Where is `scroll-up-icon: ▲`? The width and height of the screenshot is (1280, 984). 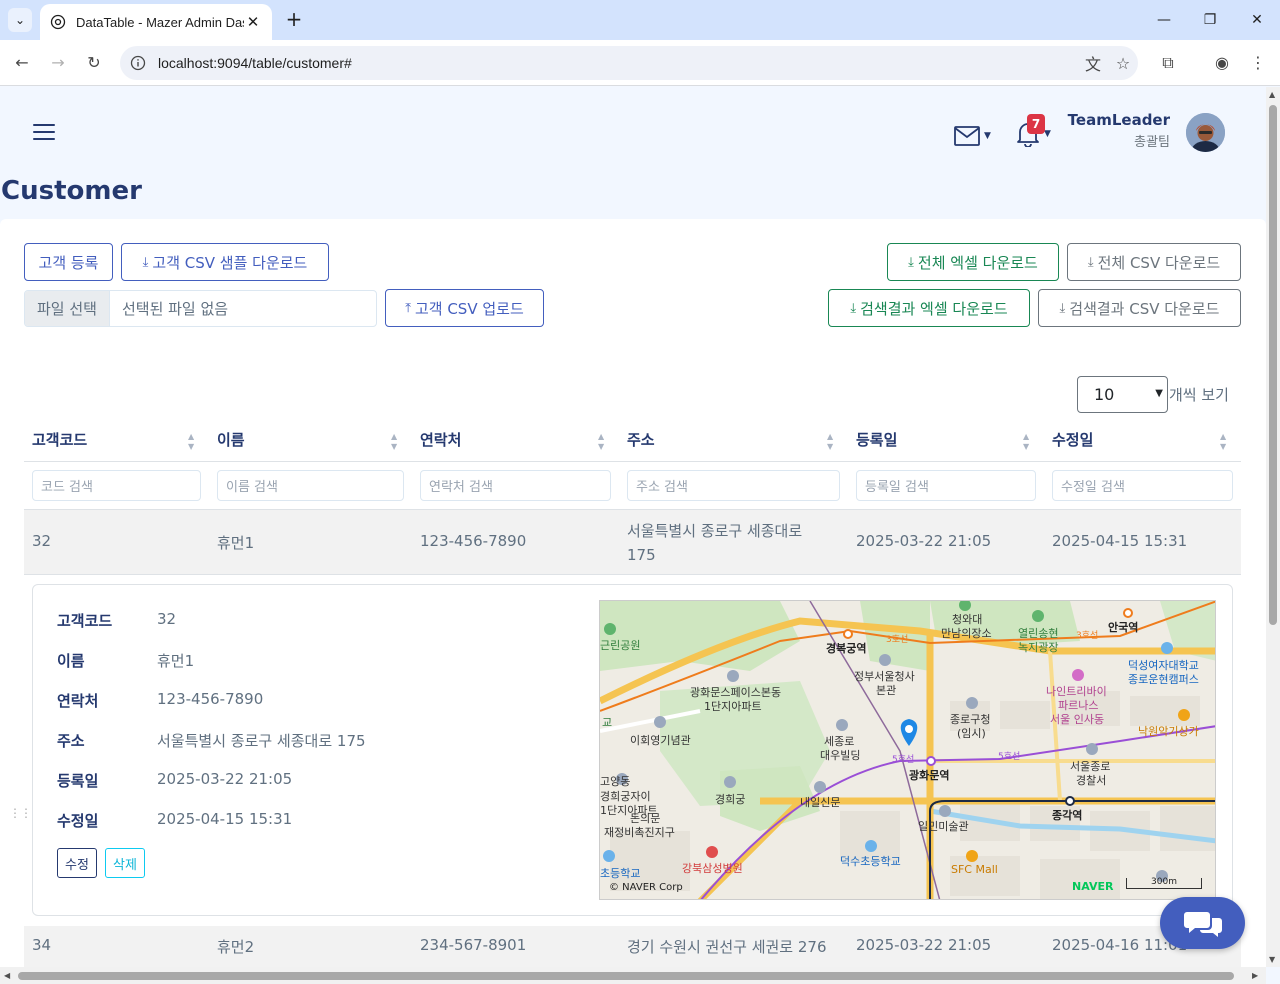 scroll-up-icon: ▲ is located at coordinates (1272, 94).